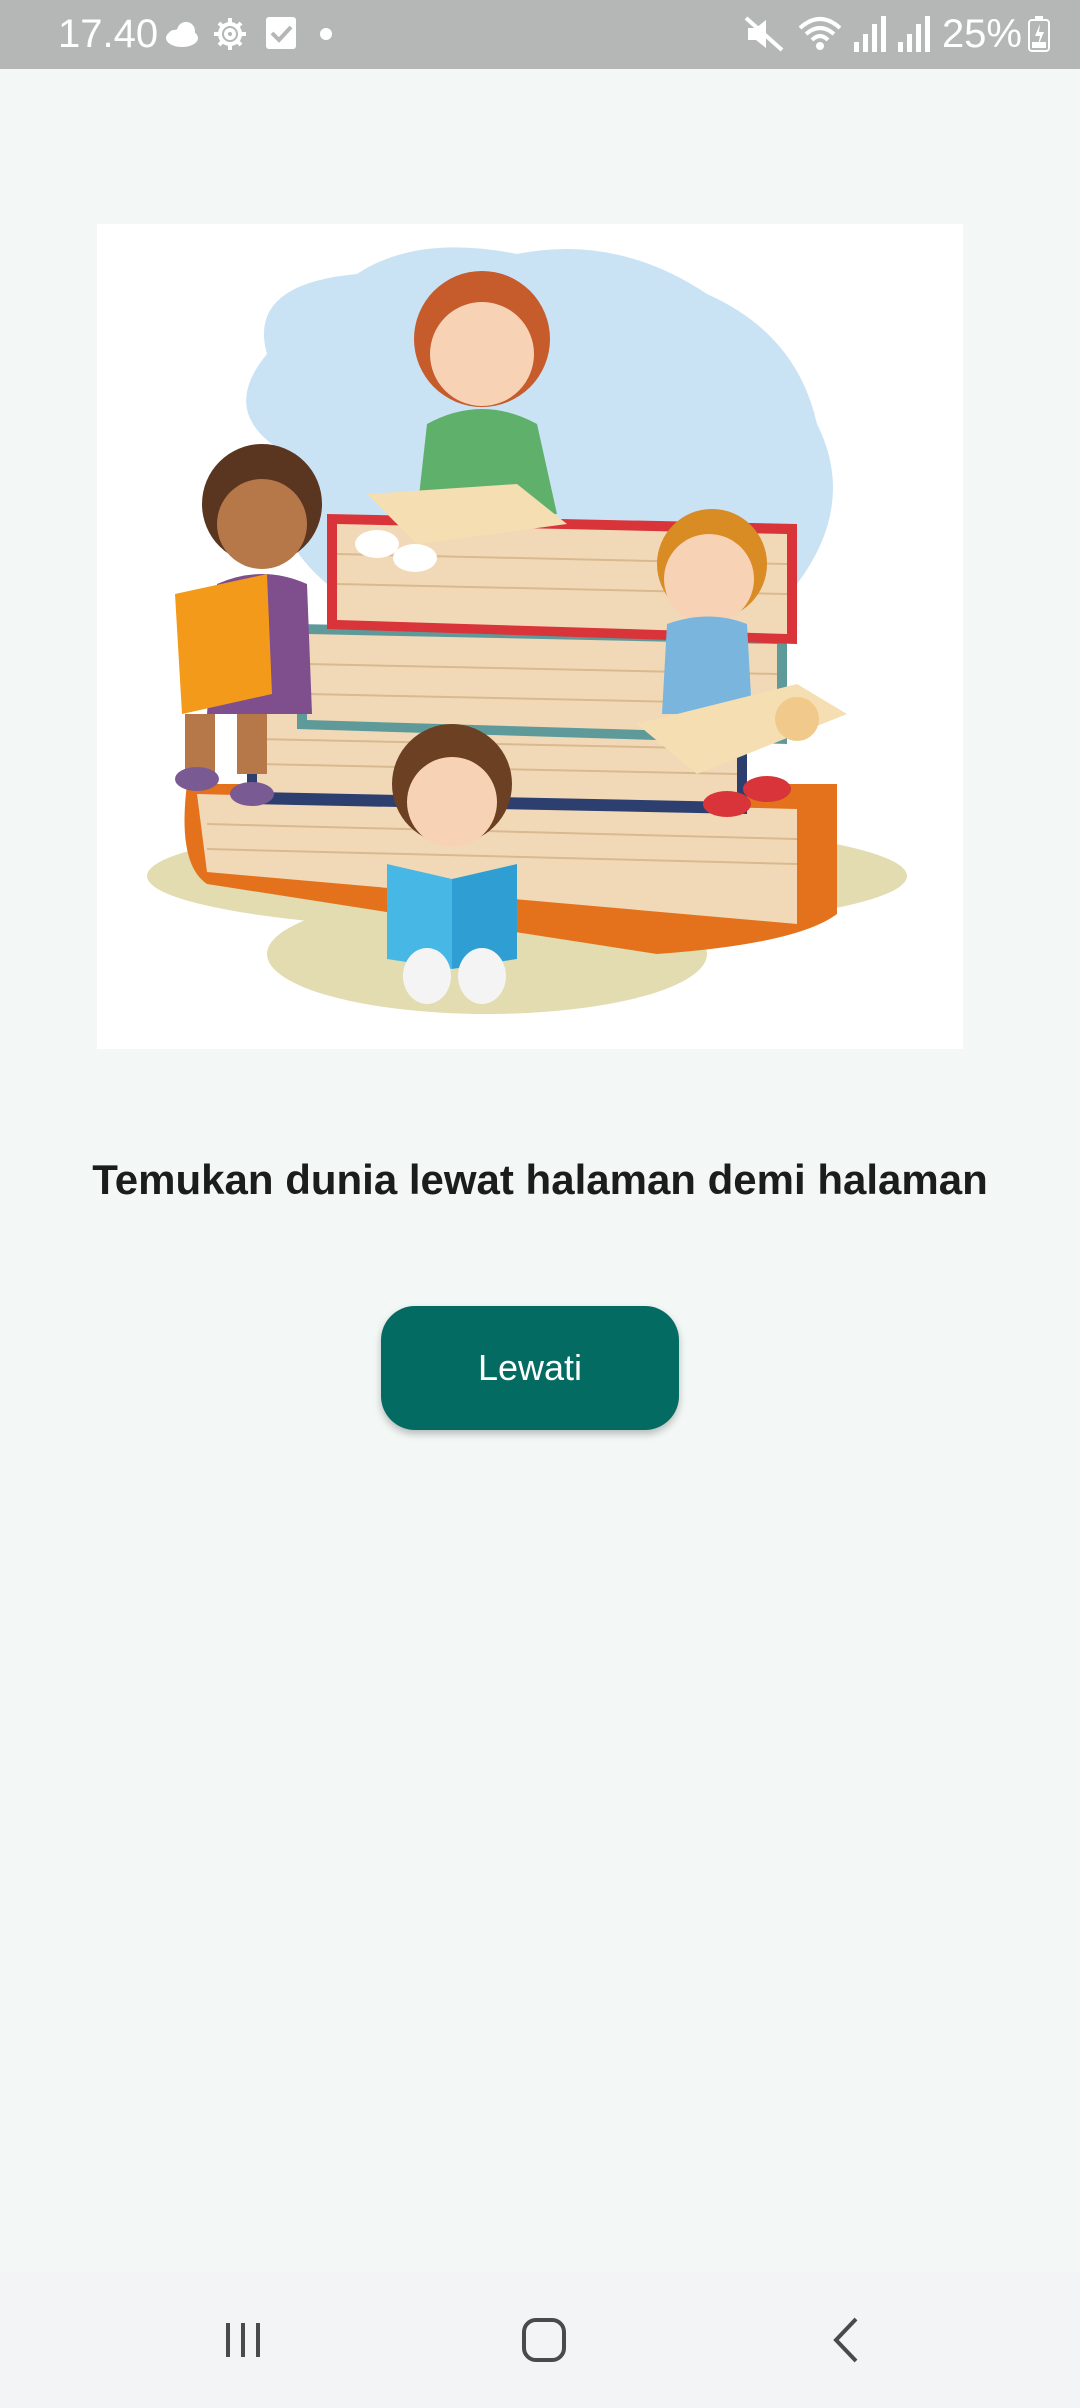 The height and width of the screenshot is (2408, 1080). Describe the element at coordinates (326, 34) in the screenshot. I see `dot-icon` at that location.